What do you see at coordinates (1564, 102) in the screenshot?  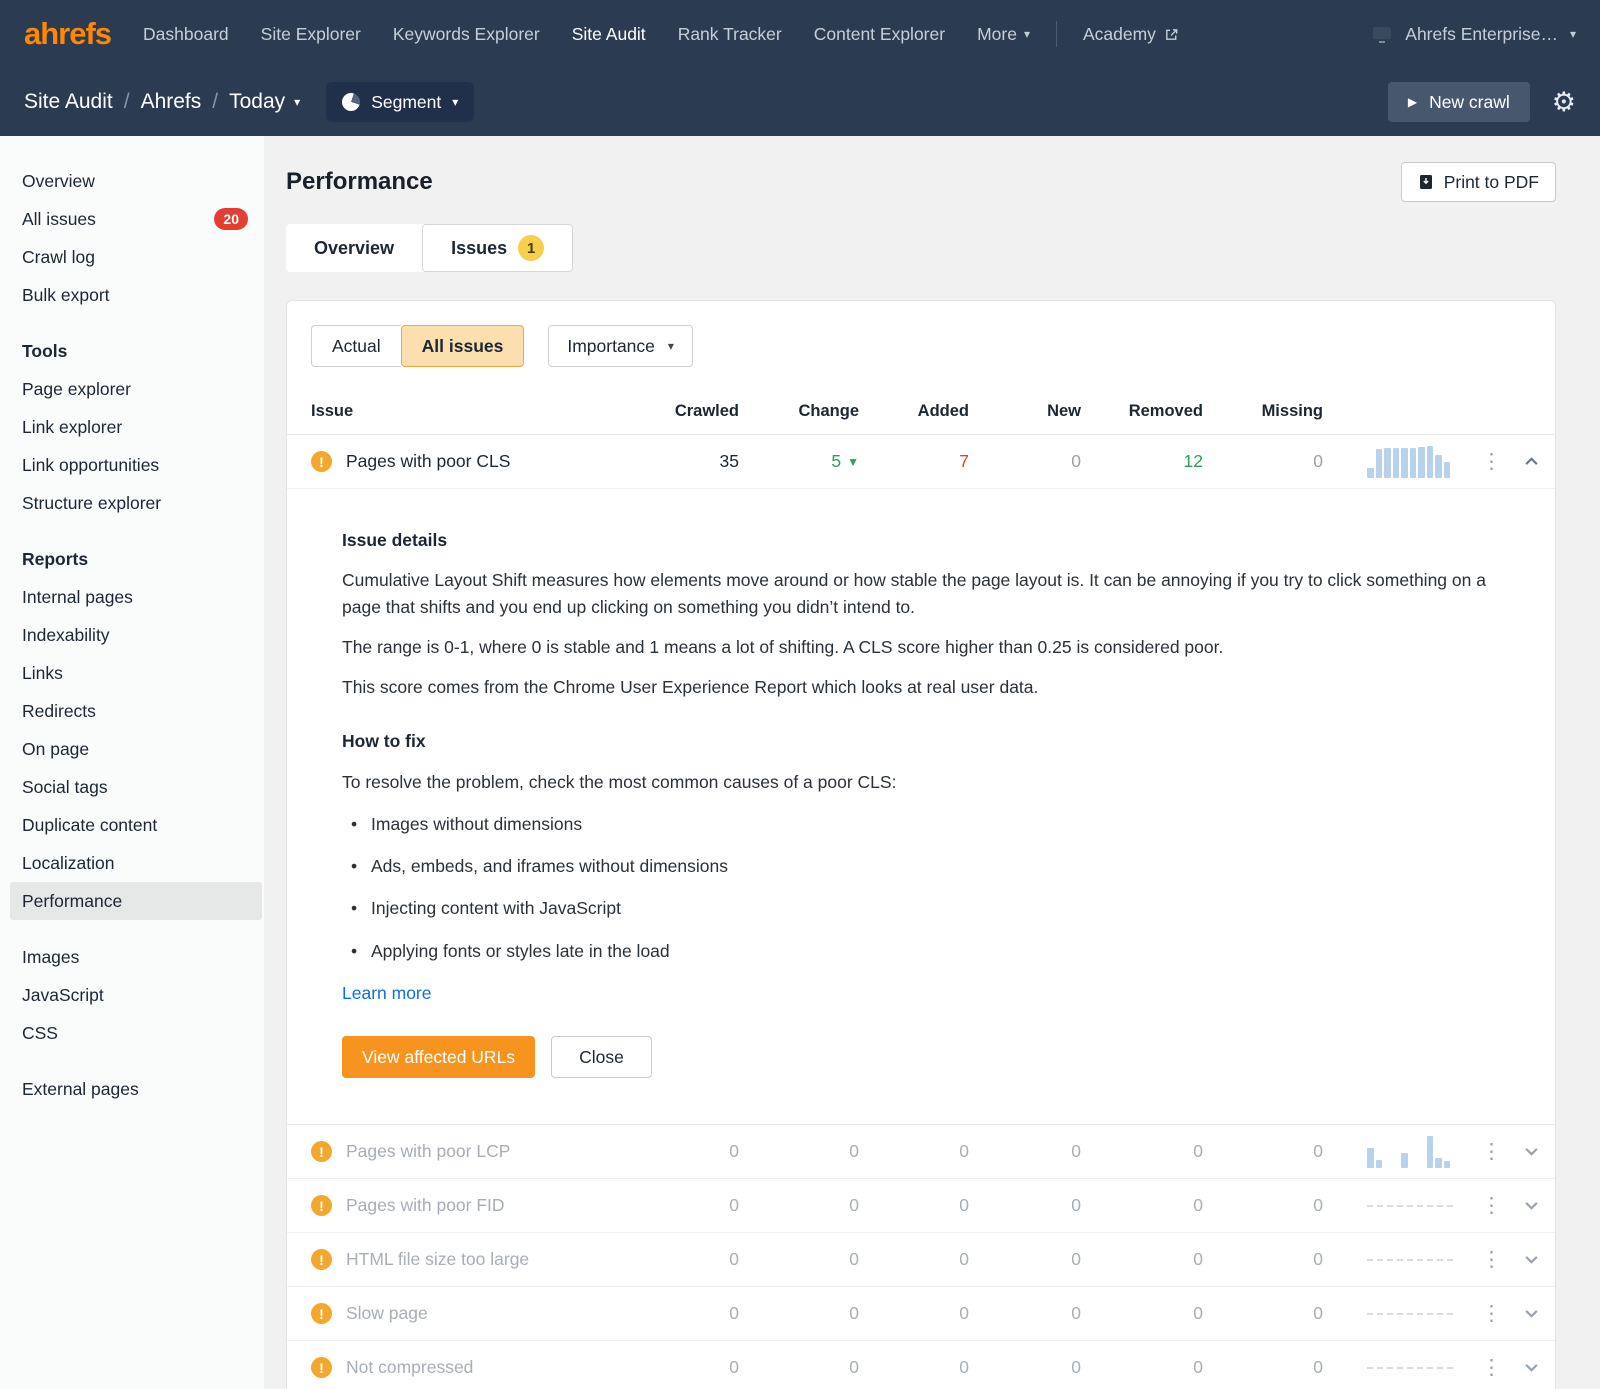 I see `gear-icon: ⚙` at bounding box center [1564, 102].